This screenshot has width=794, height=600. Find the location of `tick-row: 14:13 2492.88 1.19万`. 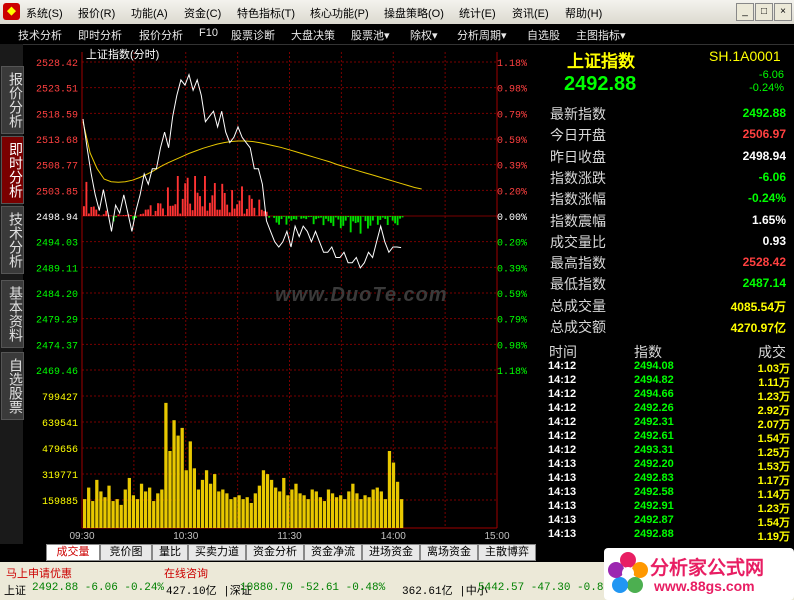

tick-row: 14:13 2492.88 1.19万 is located at coordinates (670, 535).